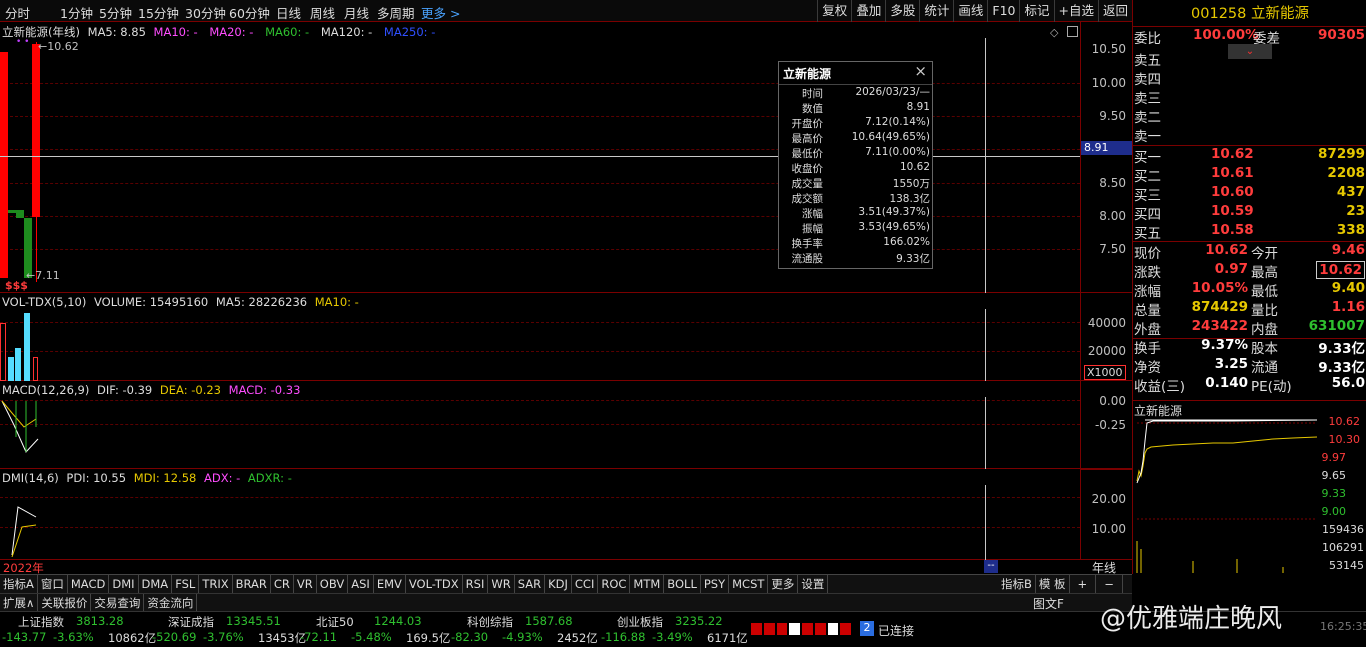  What do you see at coordinates (1083, 584) in the screenshot?
I see `indicator-tab-right: +` at bounding box center [1083, 584].